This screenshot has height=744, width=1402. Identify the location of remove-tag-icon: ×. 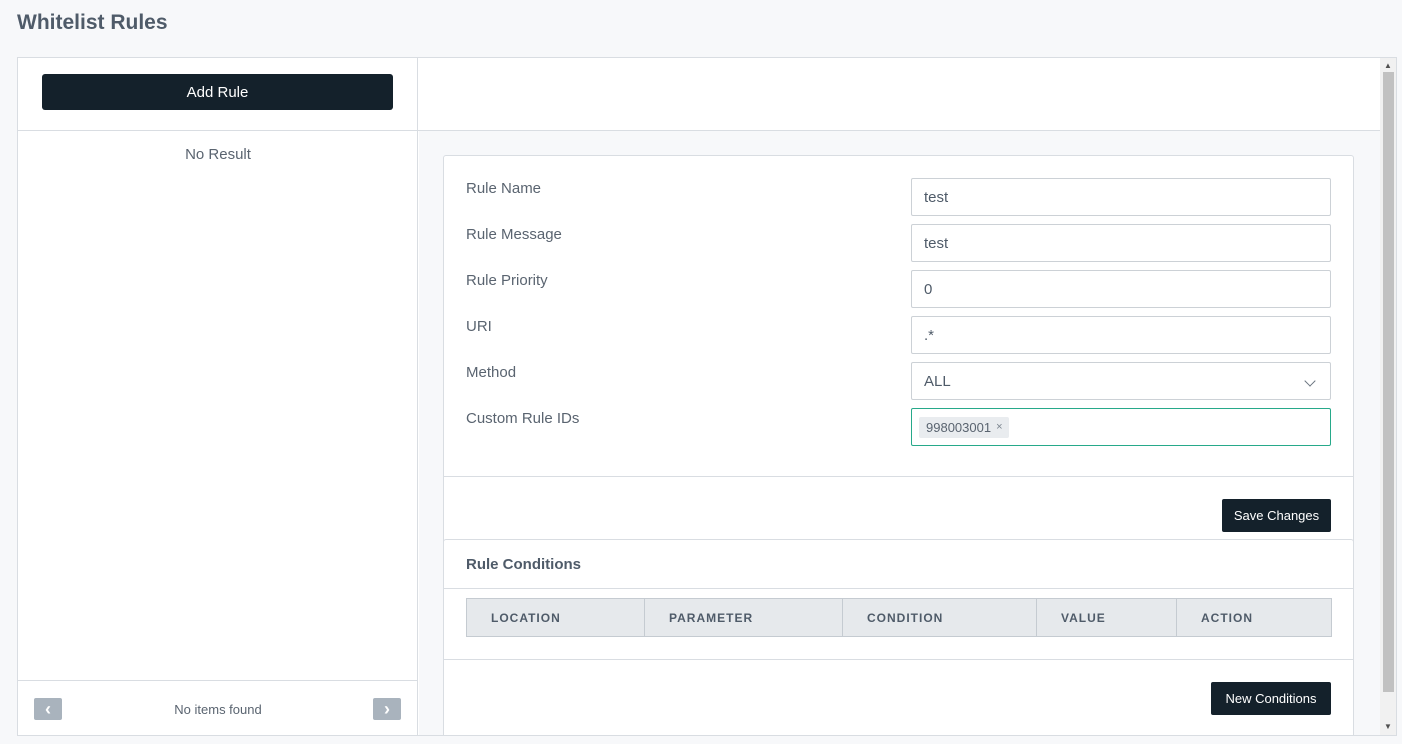
(999, 427).